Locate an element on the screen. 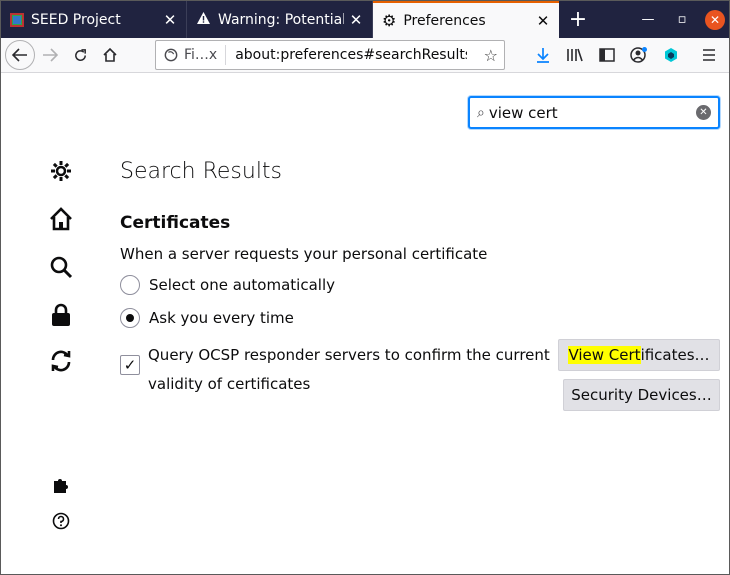 The width and height of the screenshot is (730, 575). identity-box: Fi…x is located at coordinates (191, 55).